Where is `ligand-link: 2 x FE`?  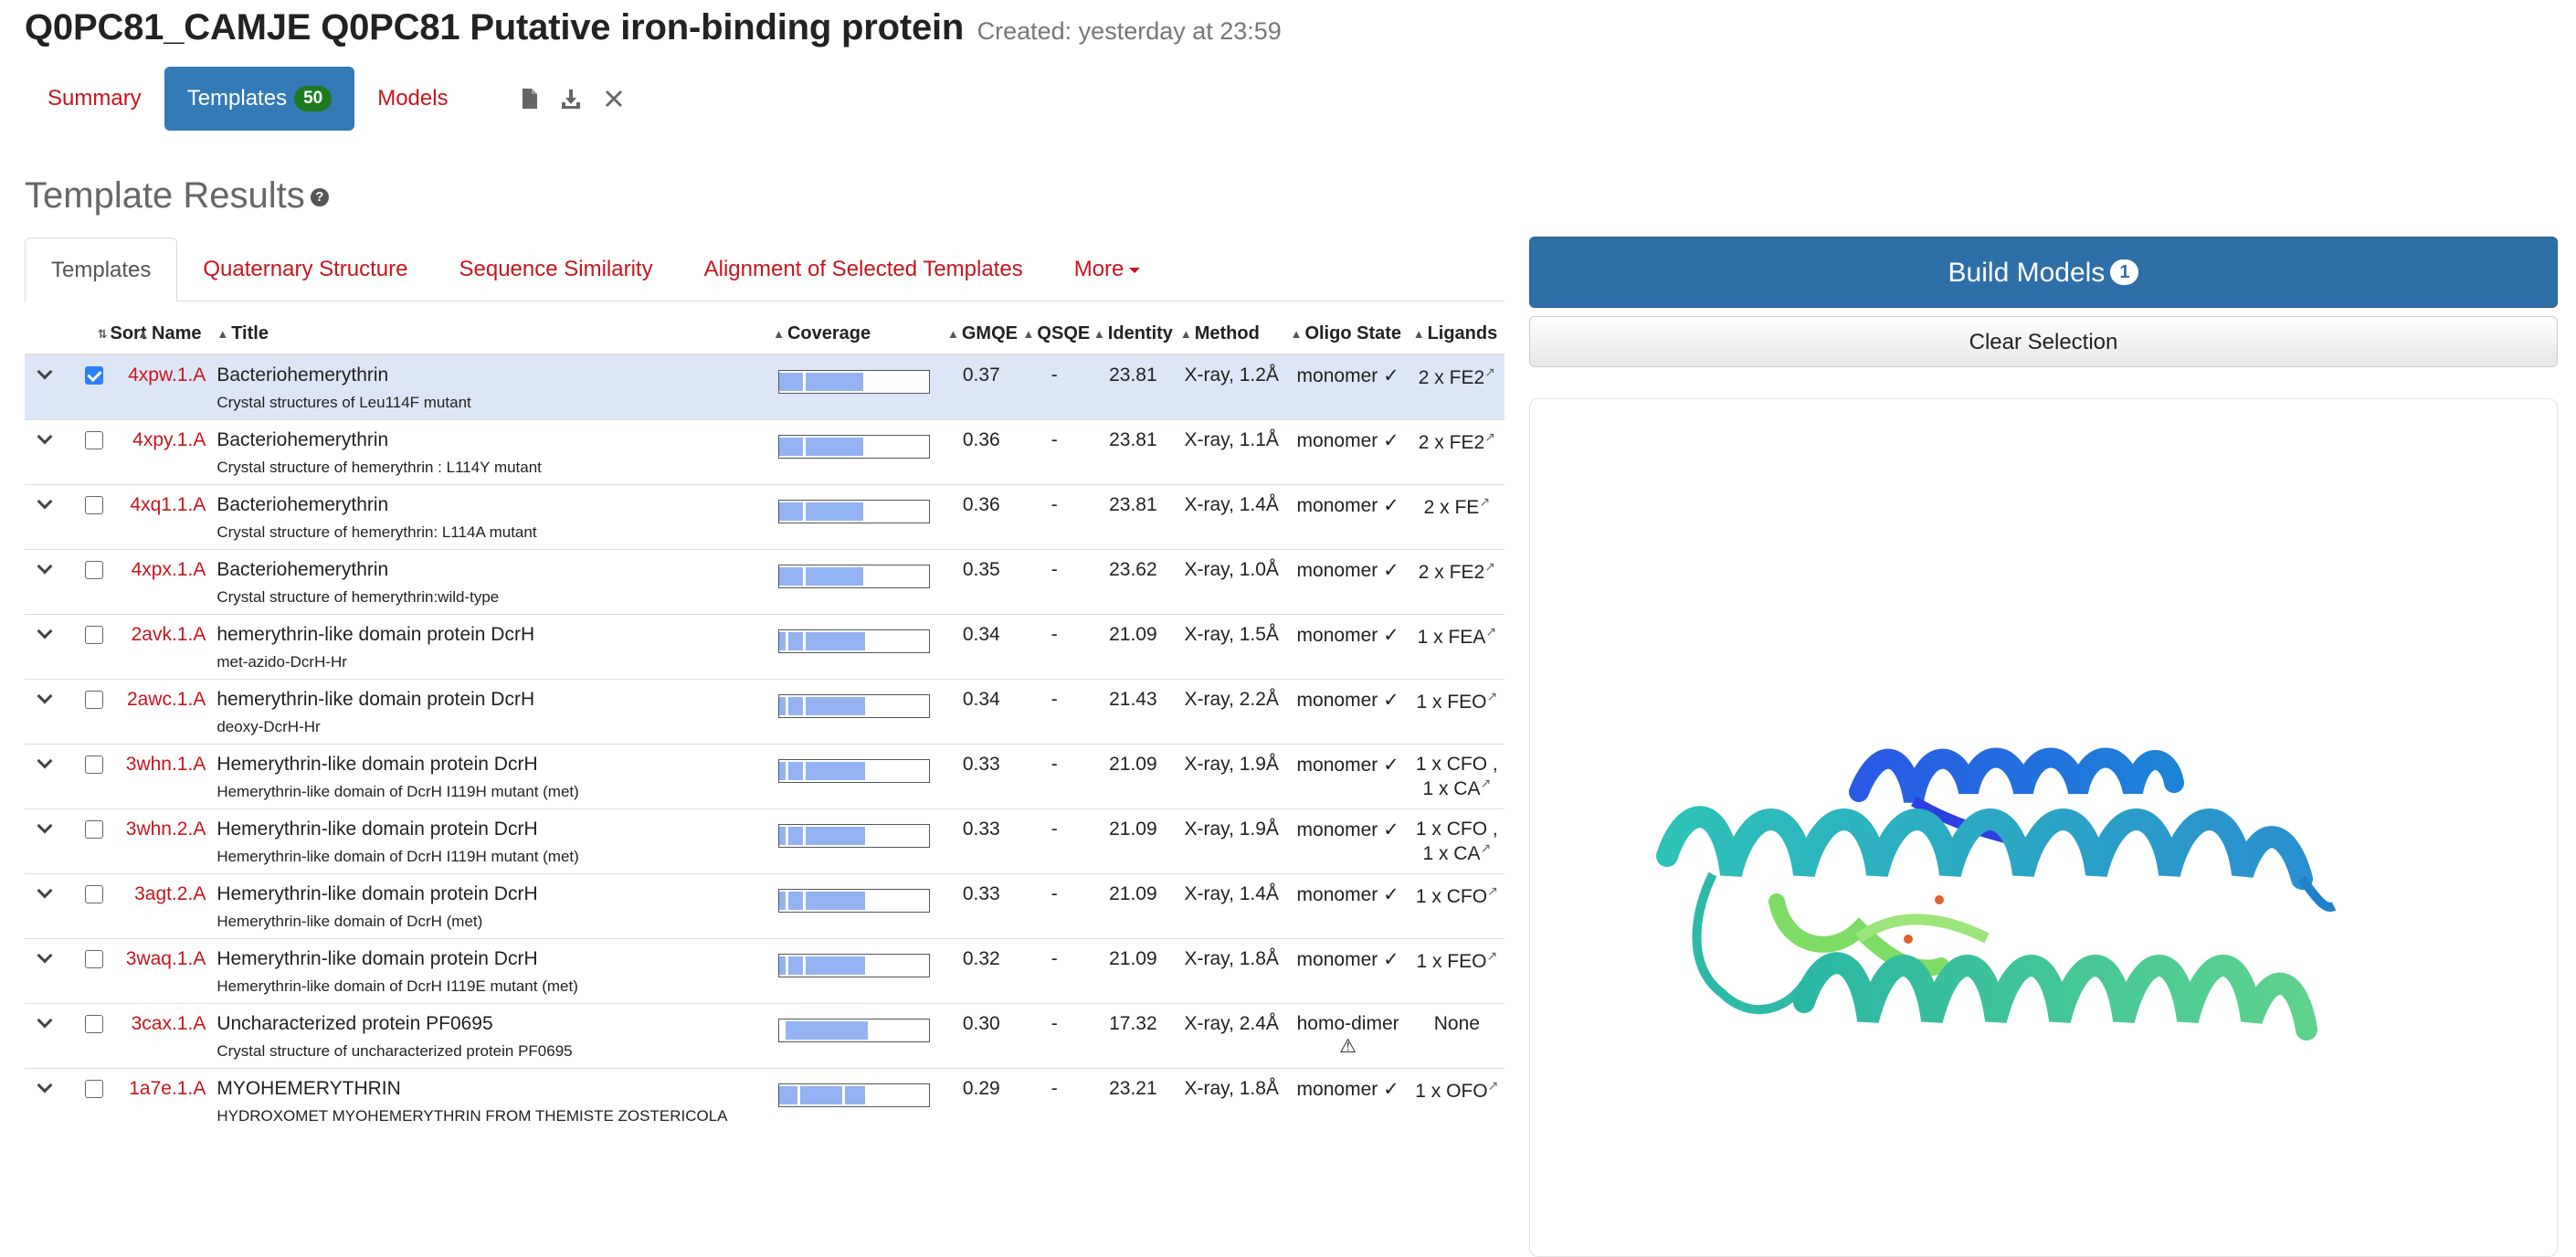
ligand-link: 2 x FE is located at coordinates (1452, 508).